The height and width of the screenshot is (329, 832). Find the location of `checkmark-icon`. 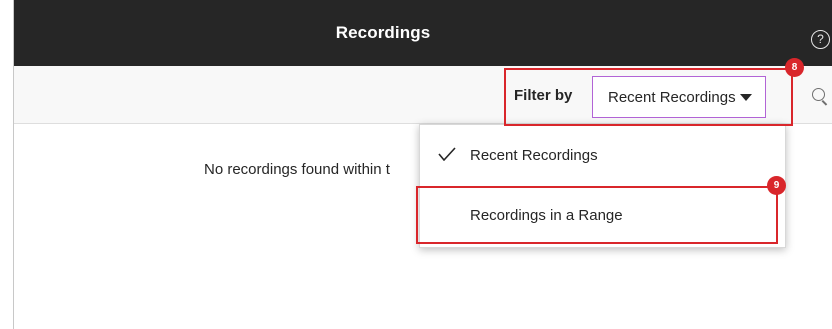

checkmark-icon is located at coordinates (447, 154).